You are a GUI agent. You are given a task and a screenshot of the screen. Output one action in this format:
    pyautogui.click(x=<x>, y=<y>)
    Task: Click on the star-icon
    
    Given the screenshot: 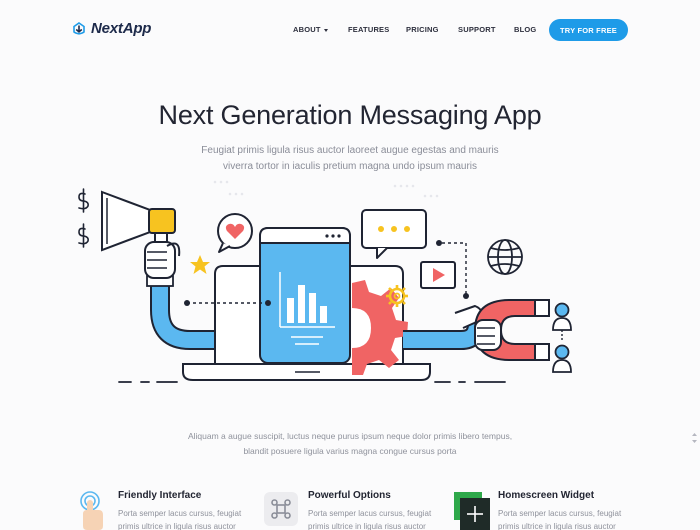 What is the action you would take?
    pyautogui.click(x=200, y=264)
    